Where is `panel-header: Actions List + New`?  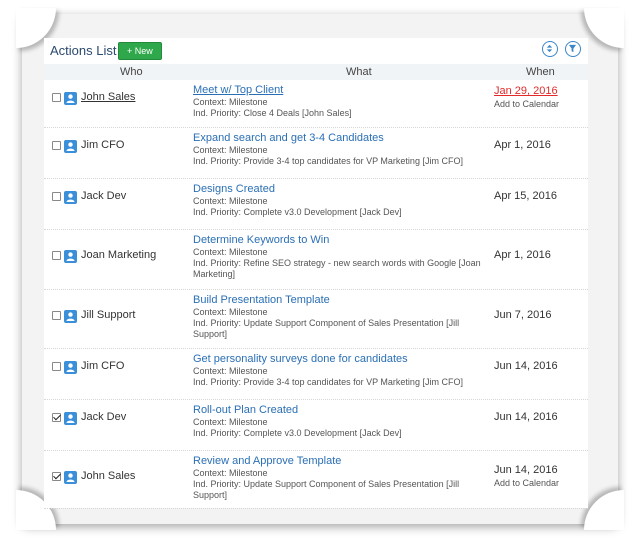
panel-header: Actions List + New is located at coordinates (316, 50).